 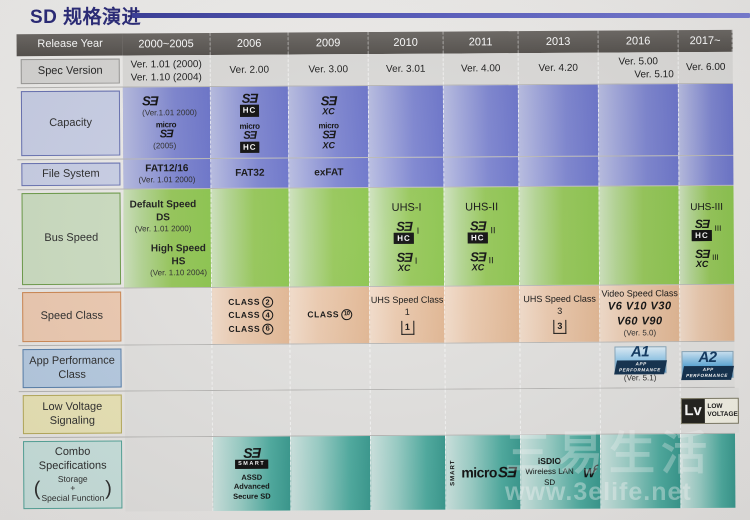 What do you see at coordinates (483, 472) in the screenshot?
I see `combo-cell-2011: SMART micro SƎ` at bounding box center [483, 472].